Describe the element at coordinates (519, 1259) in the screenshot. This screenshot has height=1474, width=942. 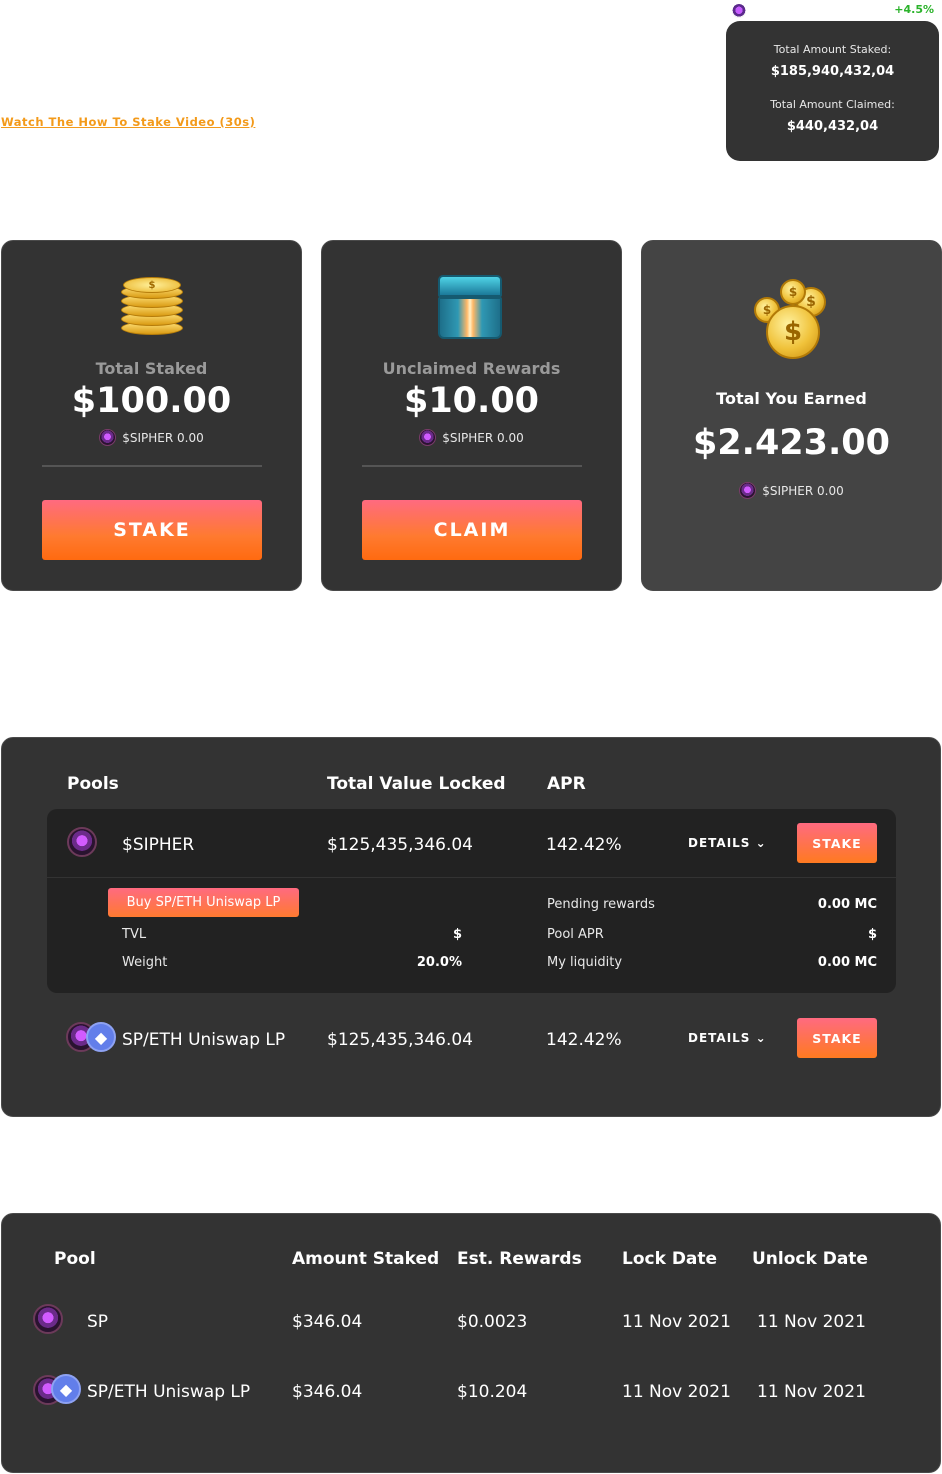
I see `rewards-column-header: Est. Rewards` at that location.